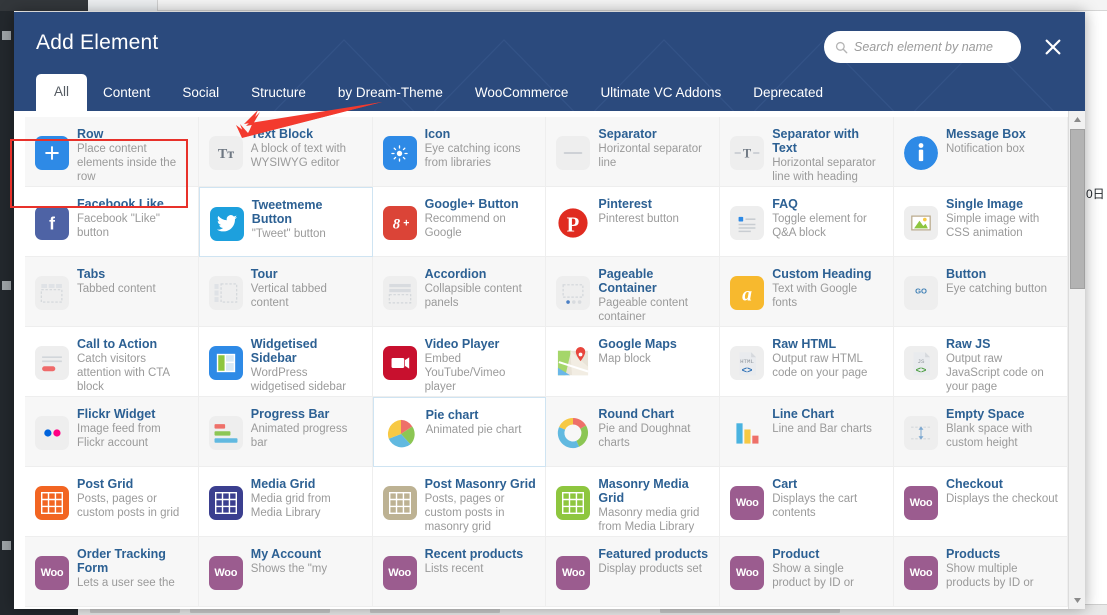 The width and height of the screenshot is (1107, 615). I want to click on element-name: Product, so click(796, 554).